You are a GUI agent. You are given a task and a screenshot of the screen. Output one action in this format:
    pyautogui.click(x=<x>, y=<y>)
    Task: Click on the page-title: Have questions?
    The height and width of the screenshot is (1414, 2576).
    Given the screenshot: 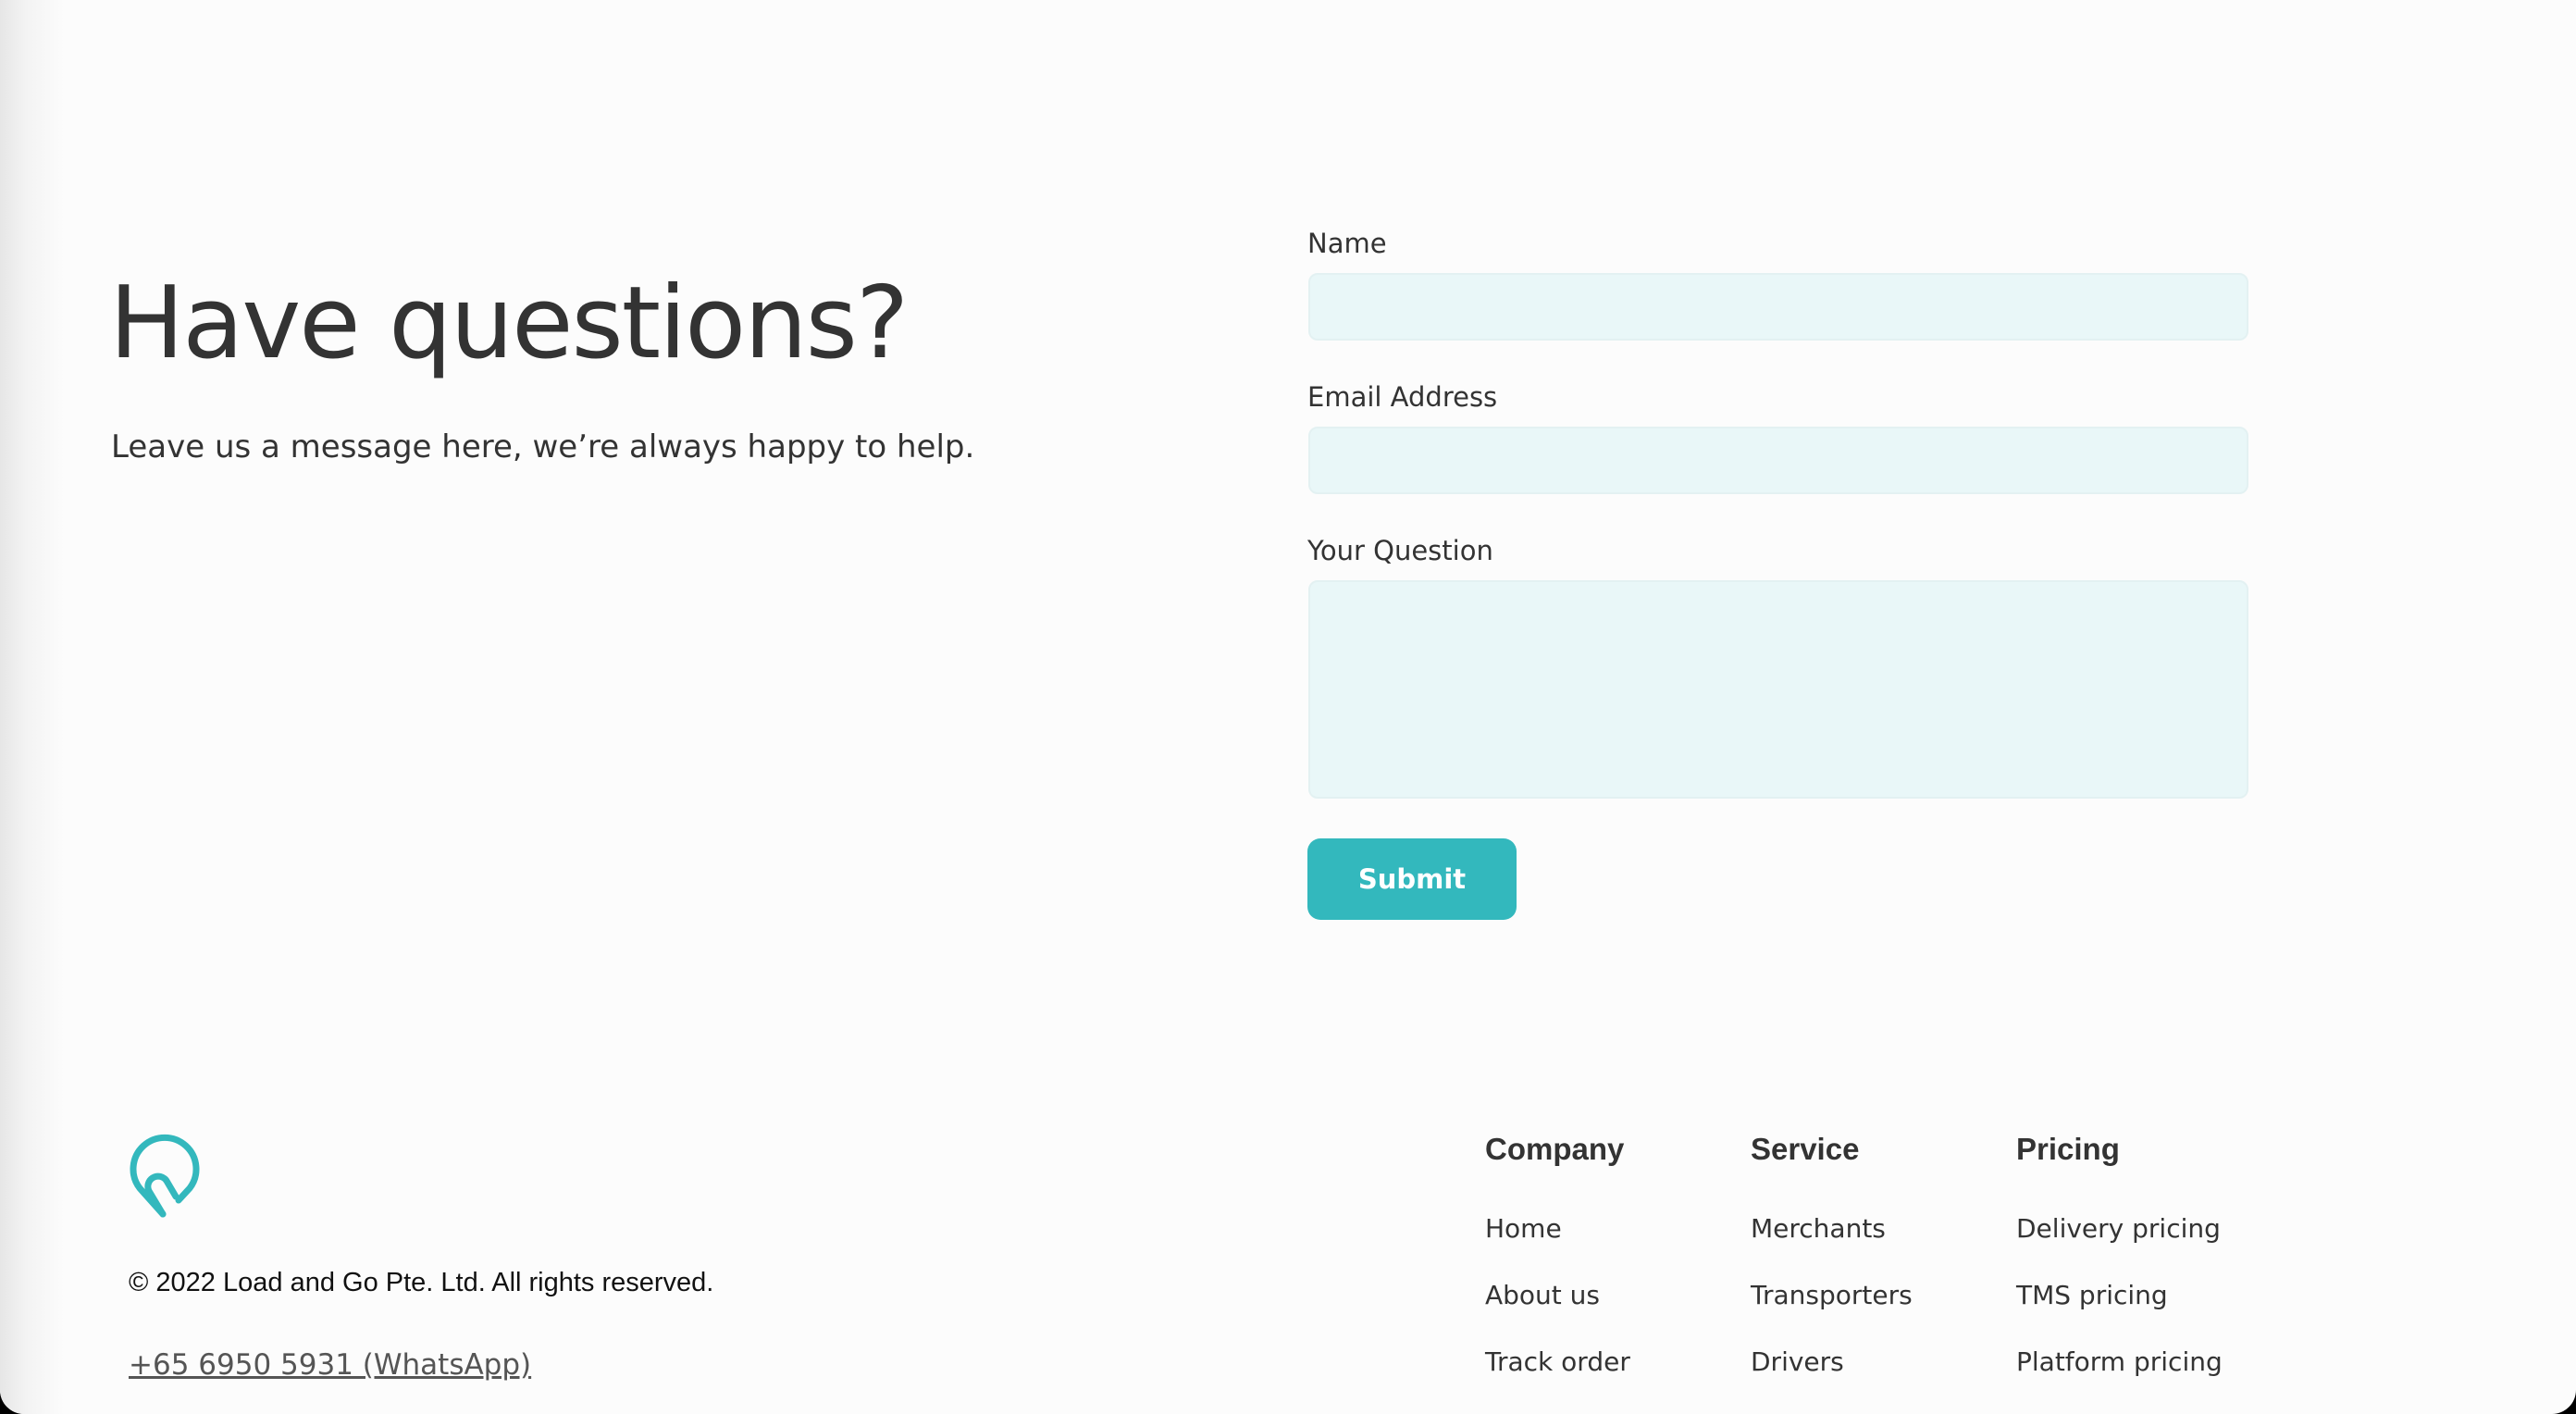 What is the action you would take?
    pyautogui.click(x=509, y=323)
    